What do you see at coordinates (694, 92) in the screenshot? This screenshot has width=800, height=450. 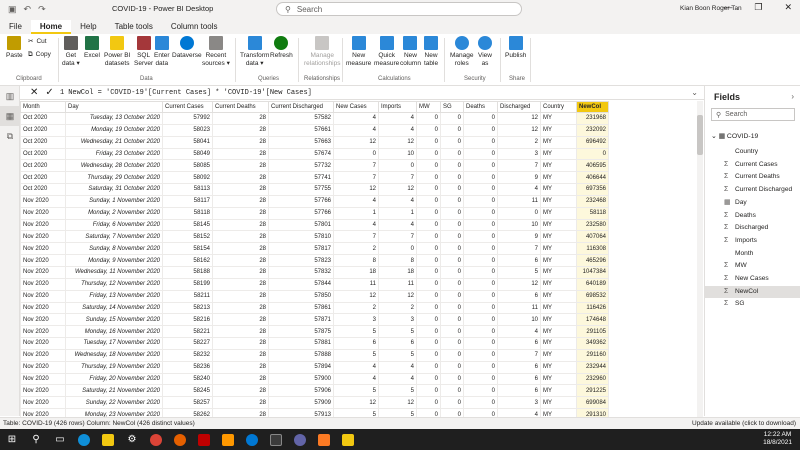 I see `expand-formula-icon: ⌄` at bounding box center [694, 92].